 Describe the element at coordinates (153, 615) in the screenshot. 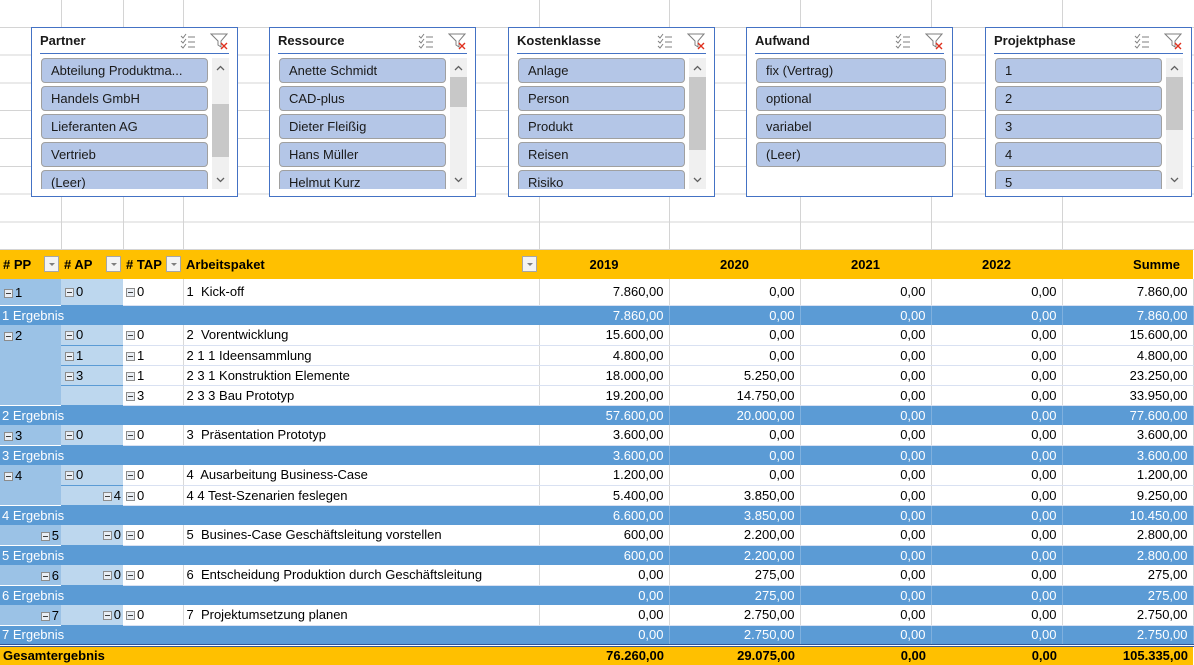

I see `tap-cell: 0` at that location.